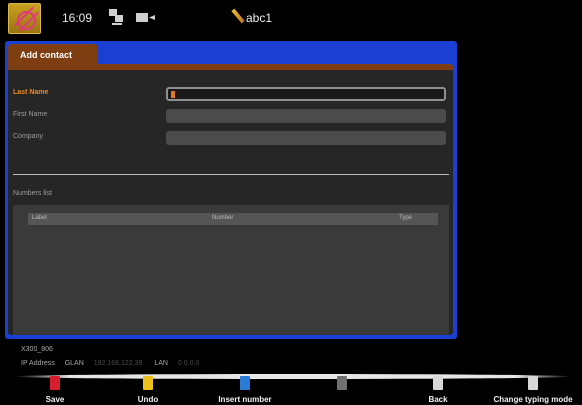  I want to click on divider, so click(231, 174).